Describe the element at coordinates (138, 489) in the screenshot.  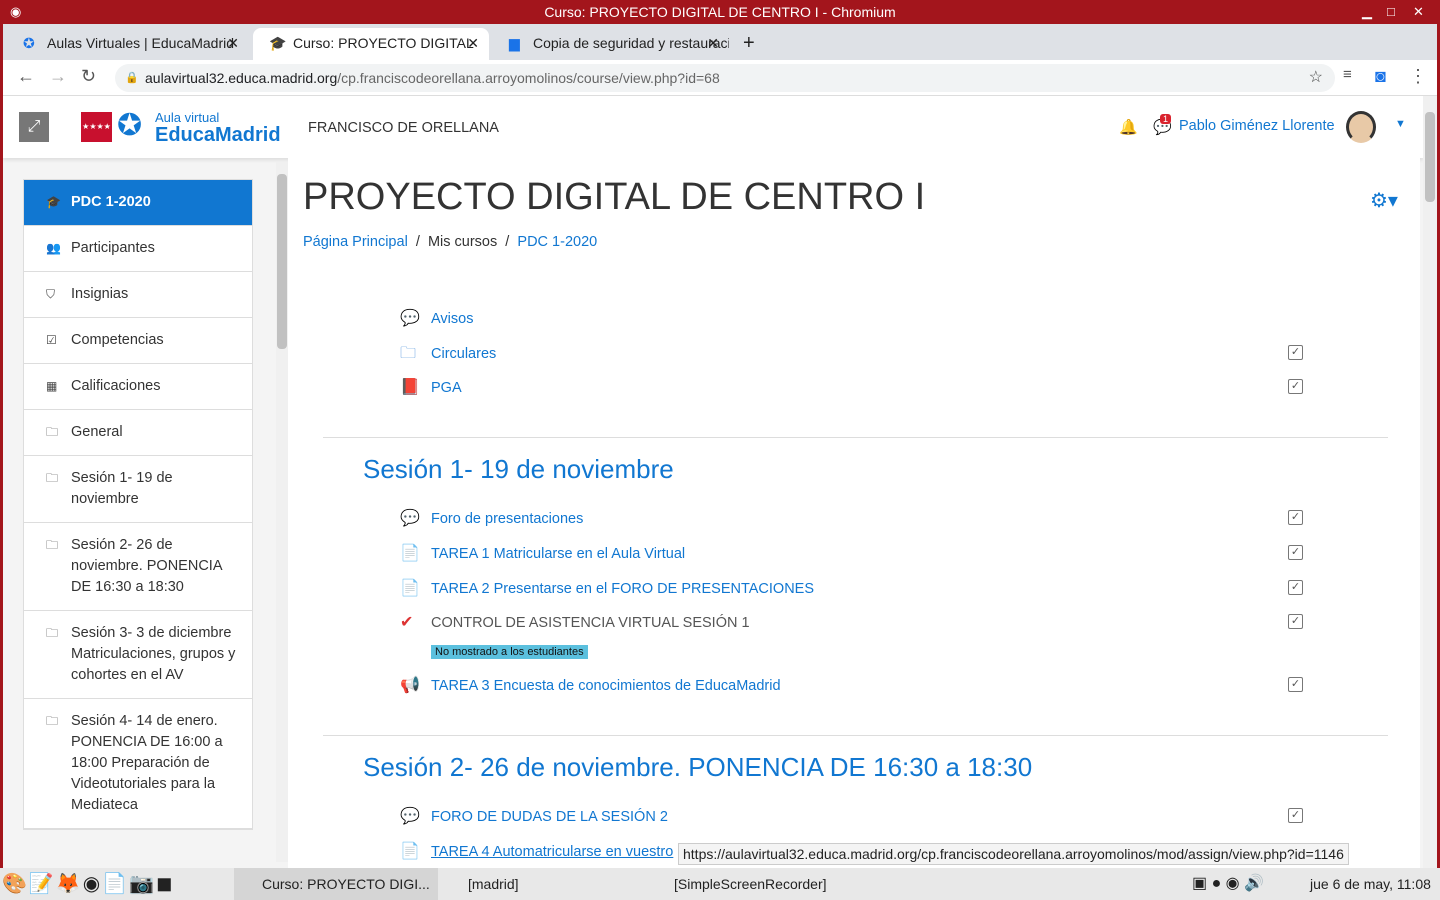
I see `sidebar-item: 🗀 Sesión 1- 19 de noviembre` at that location.